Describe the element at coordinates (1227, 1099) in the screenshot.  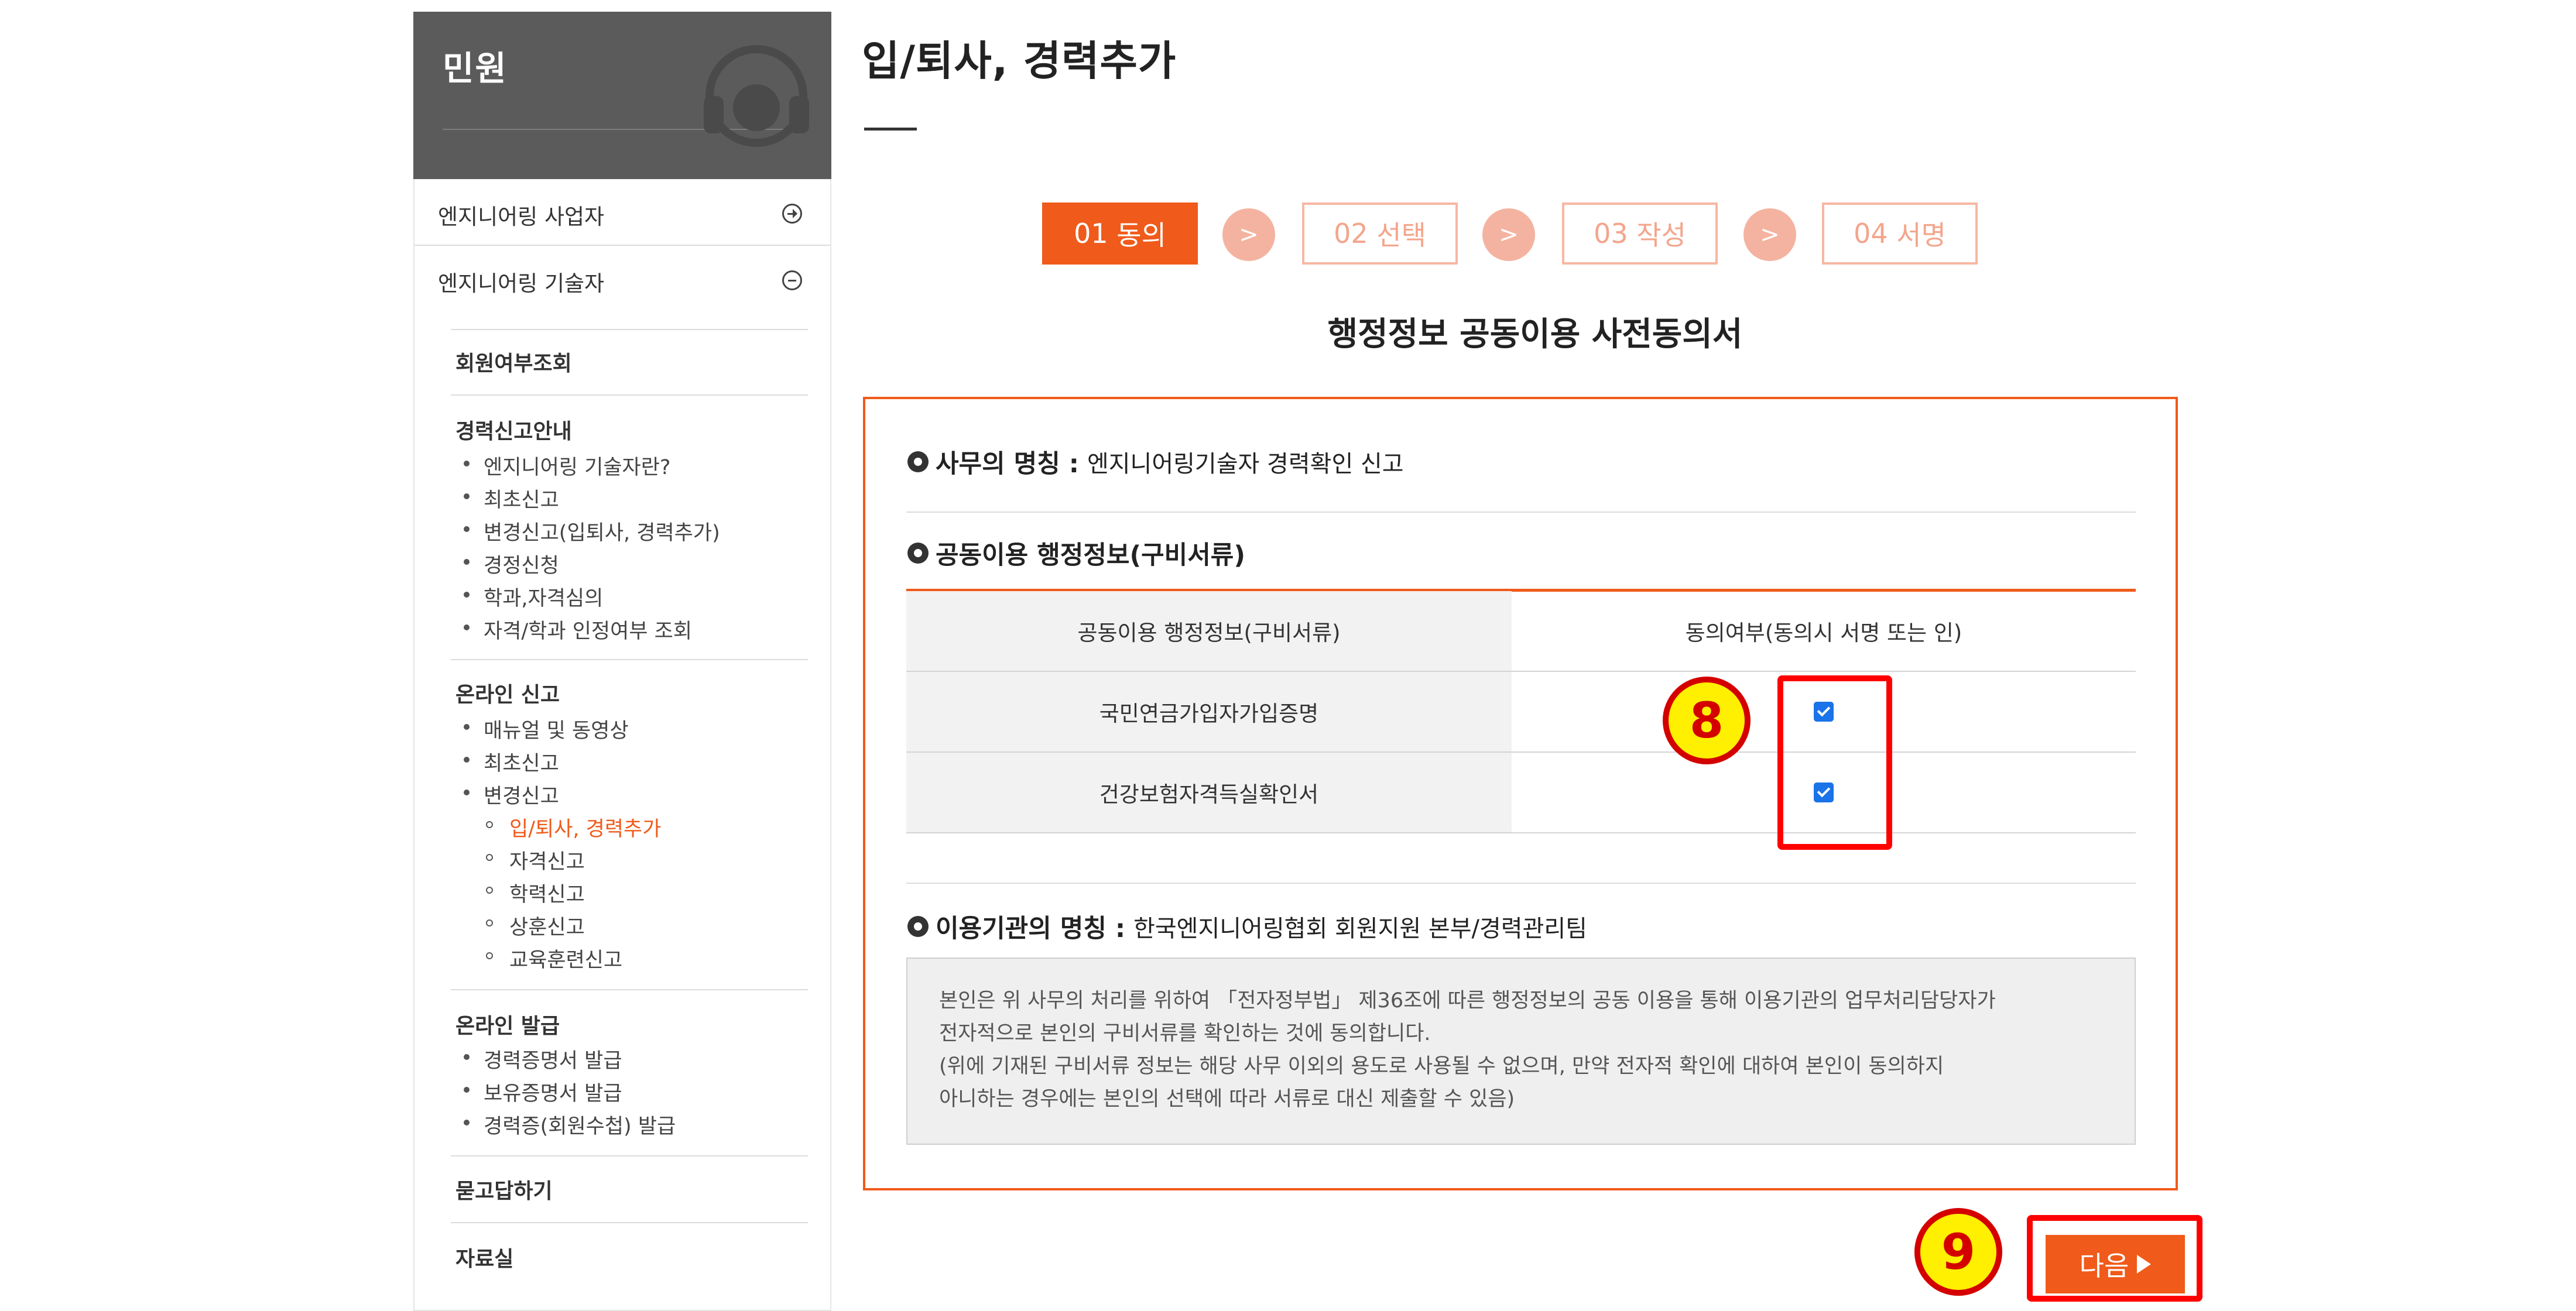
I see `notice-line: 아니하는 경우에는 본인의 선택에 따라 서류로 대신 제출할 수 있음)` at that location.